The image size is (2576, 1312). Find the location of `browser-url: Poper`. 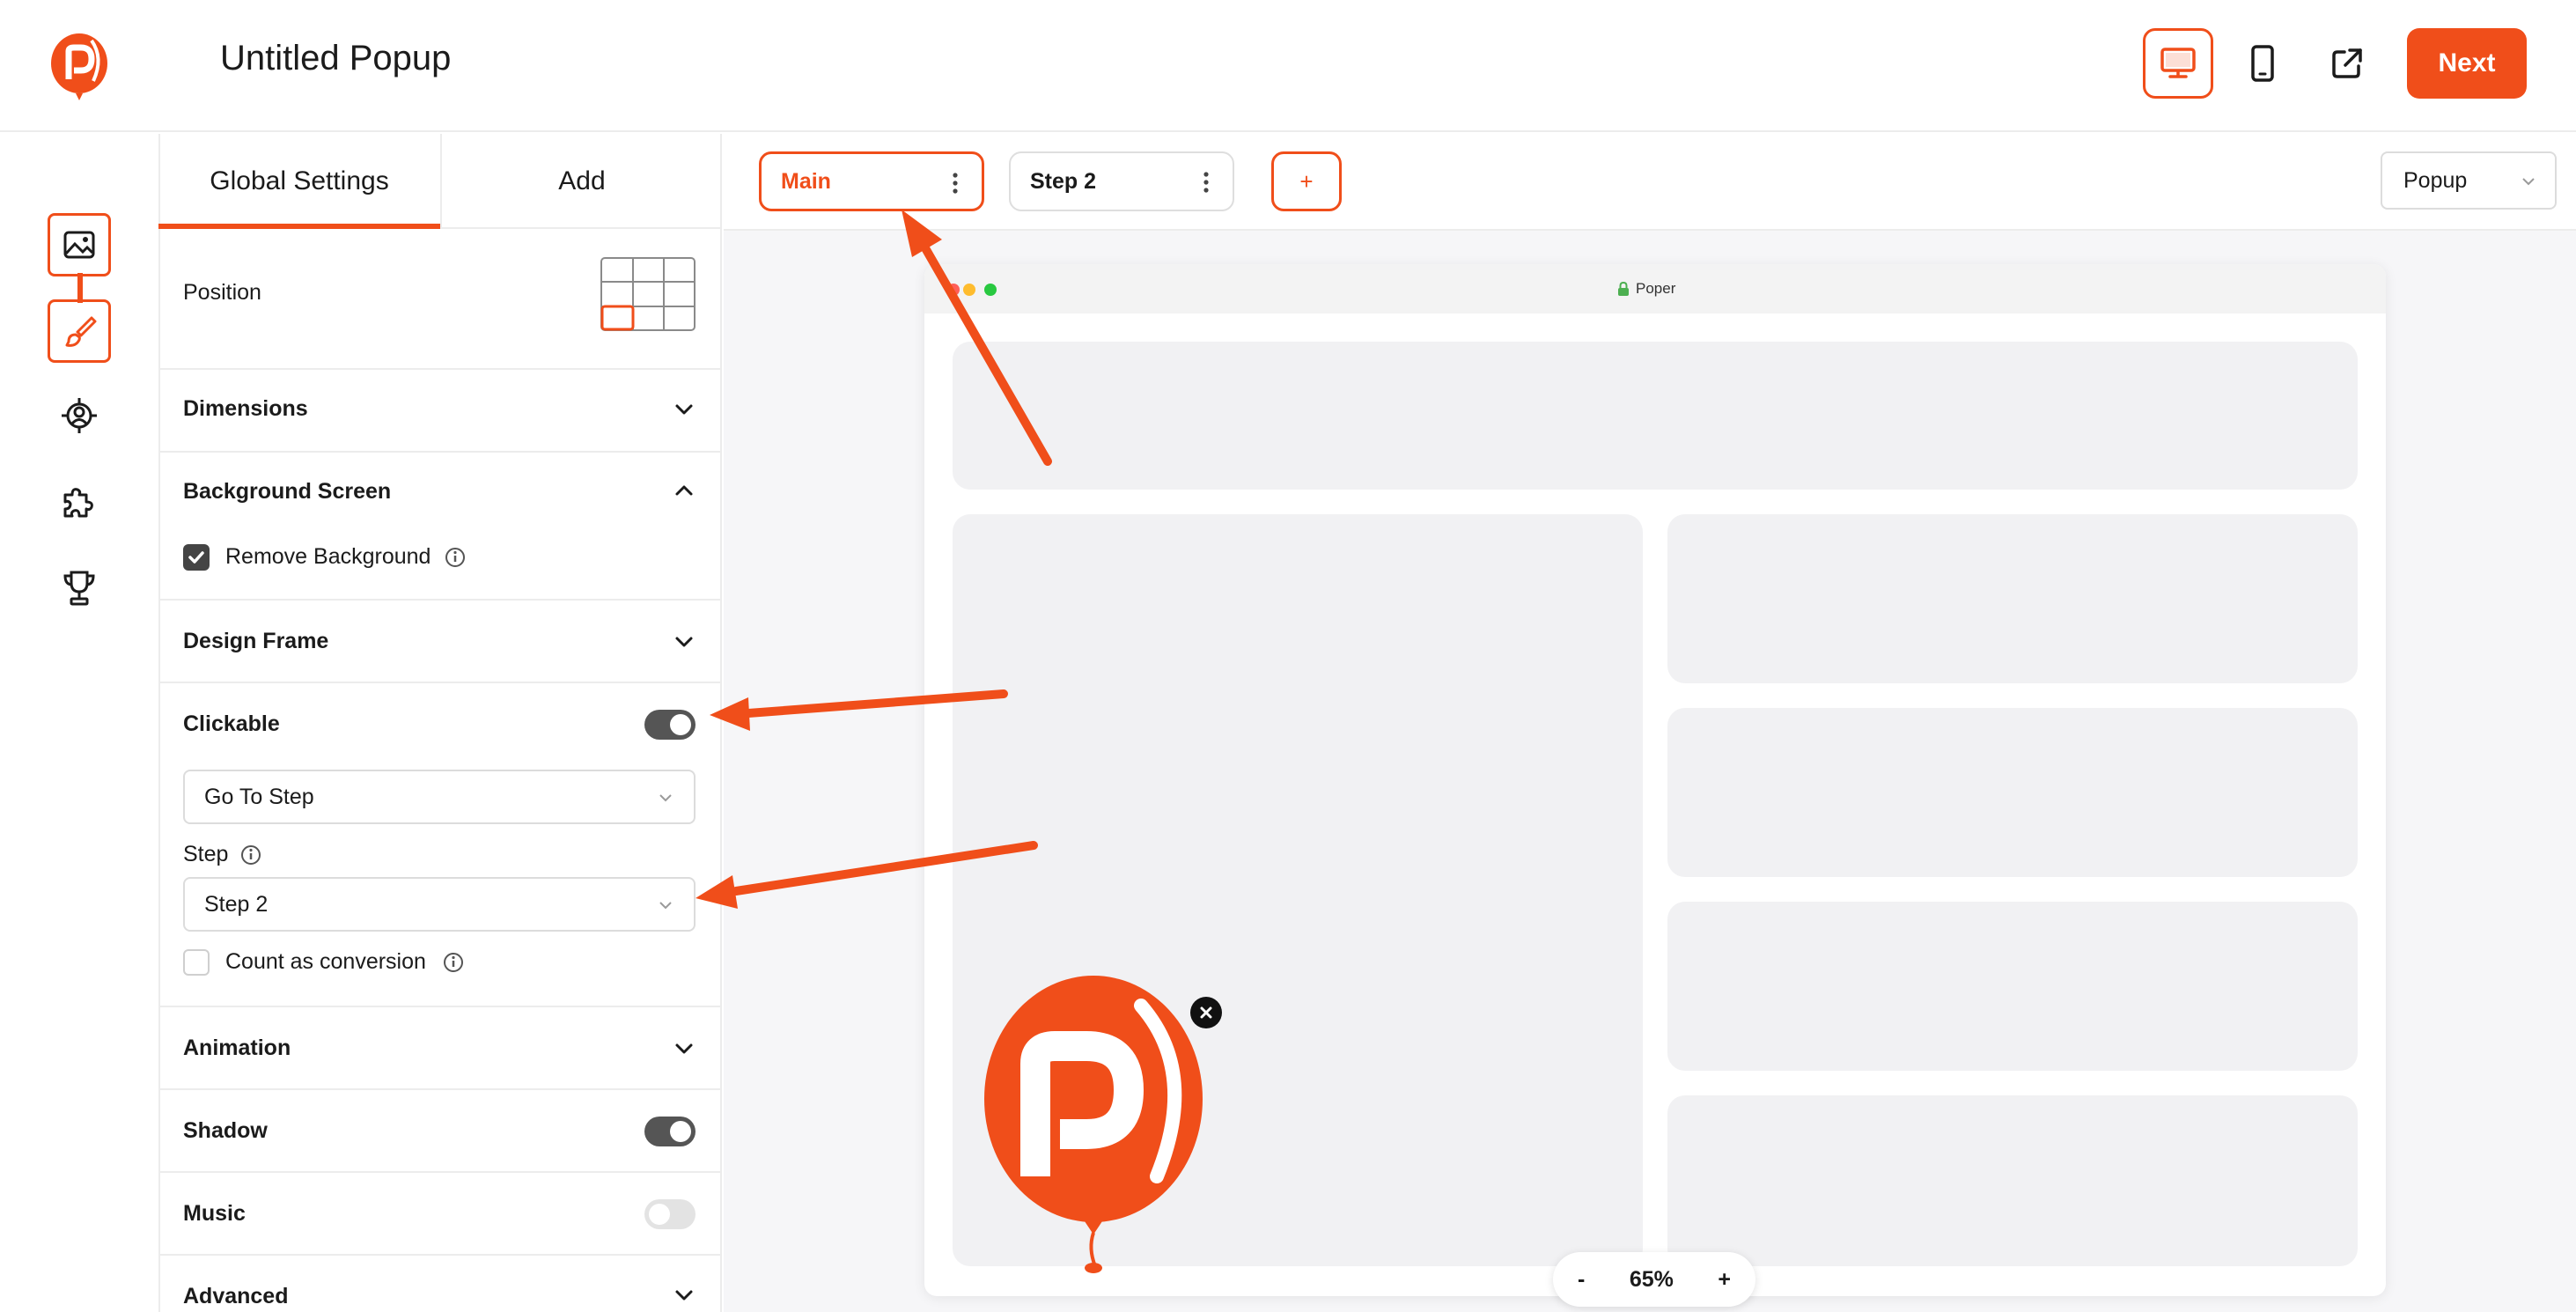

browser-url: Poper is located at coordinates (1646, 289).